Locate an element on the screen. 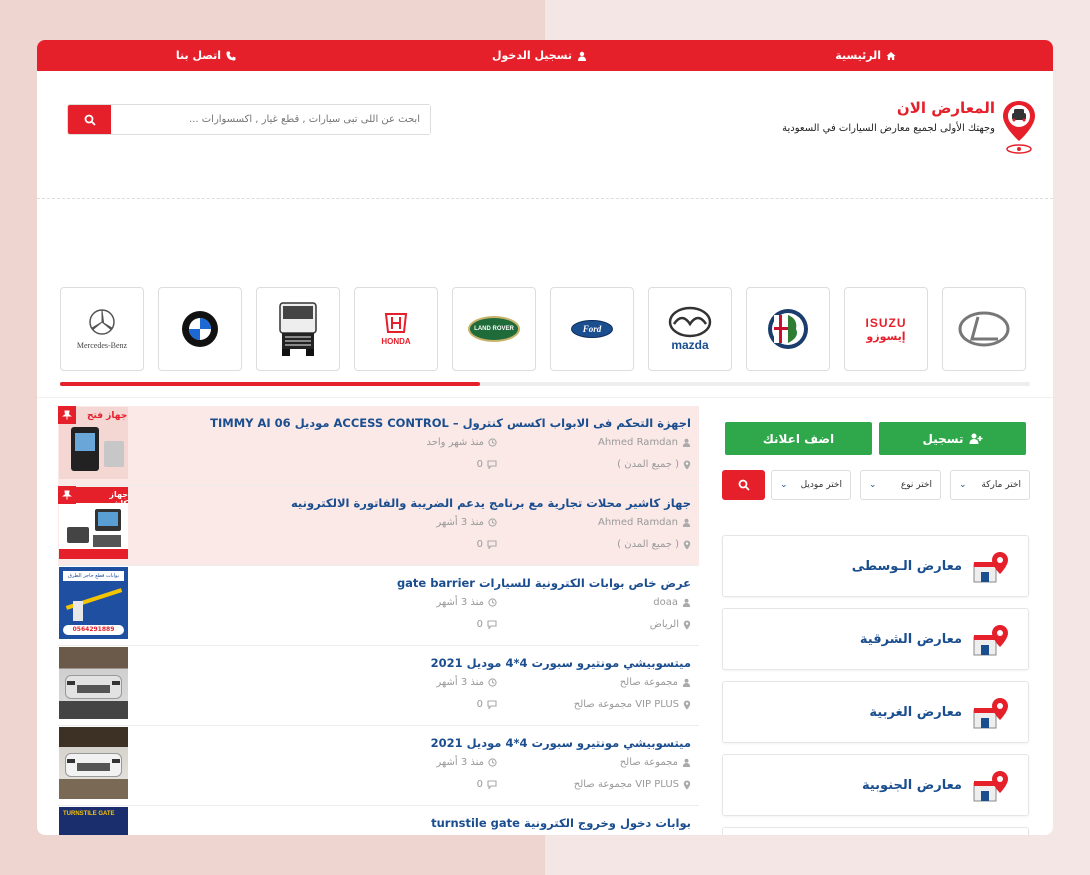 The height and width of the screenshot is (875, 1090). brand-select: اختر ماركة ⌄ is located at coordinates (990, 485).